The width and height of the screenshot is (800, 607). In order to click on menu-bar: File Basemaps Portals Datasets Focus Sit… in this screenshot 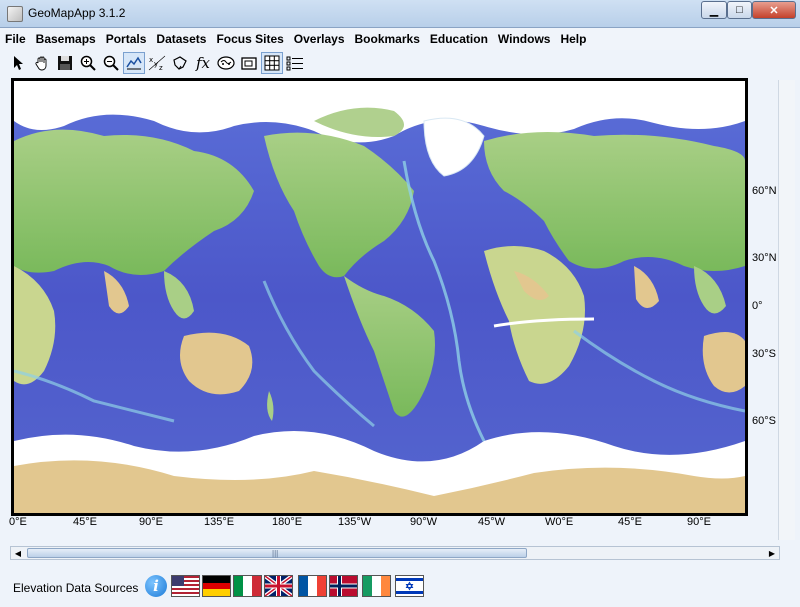, I will do `click(400, 39)`.